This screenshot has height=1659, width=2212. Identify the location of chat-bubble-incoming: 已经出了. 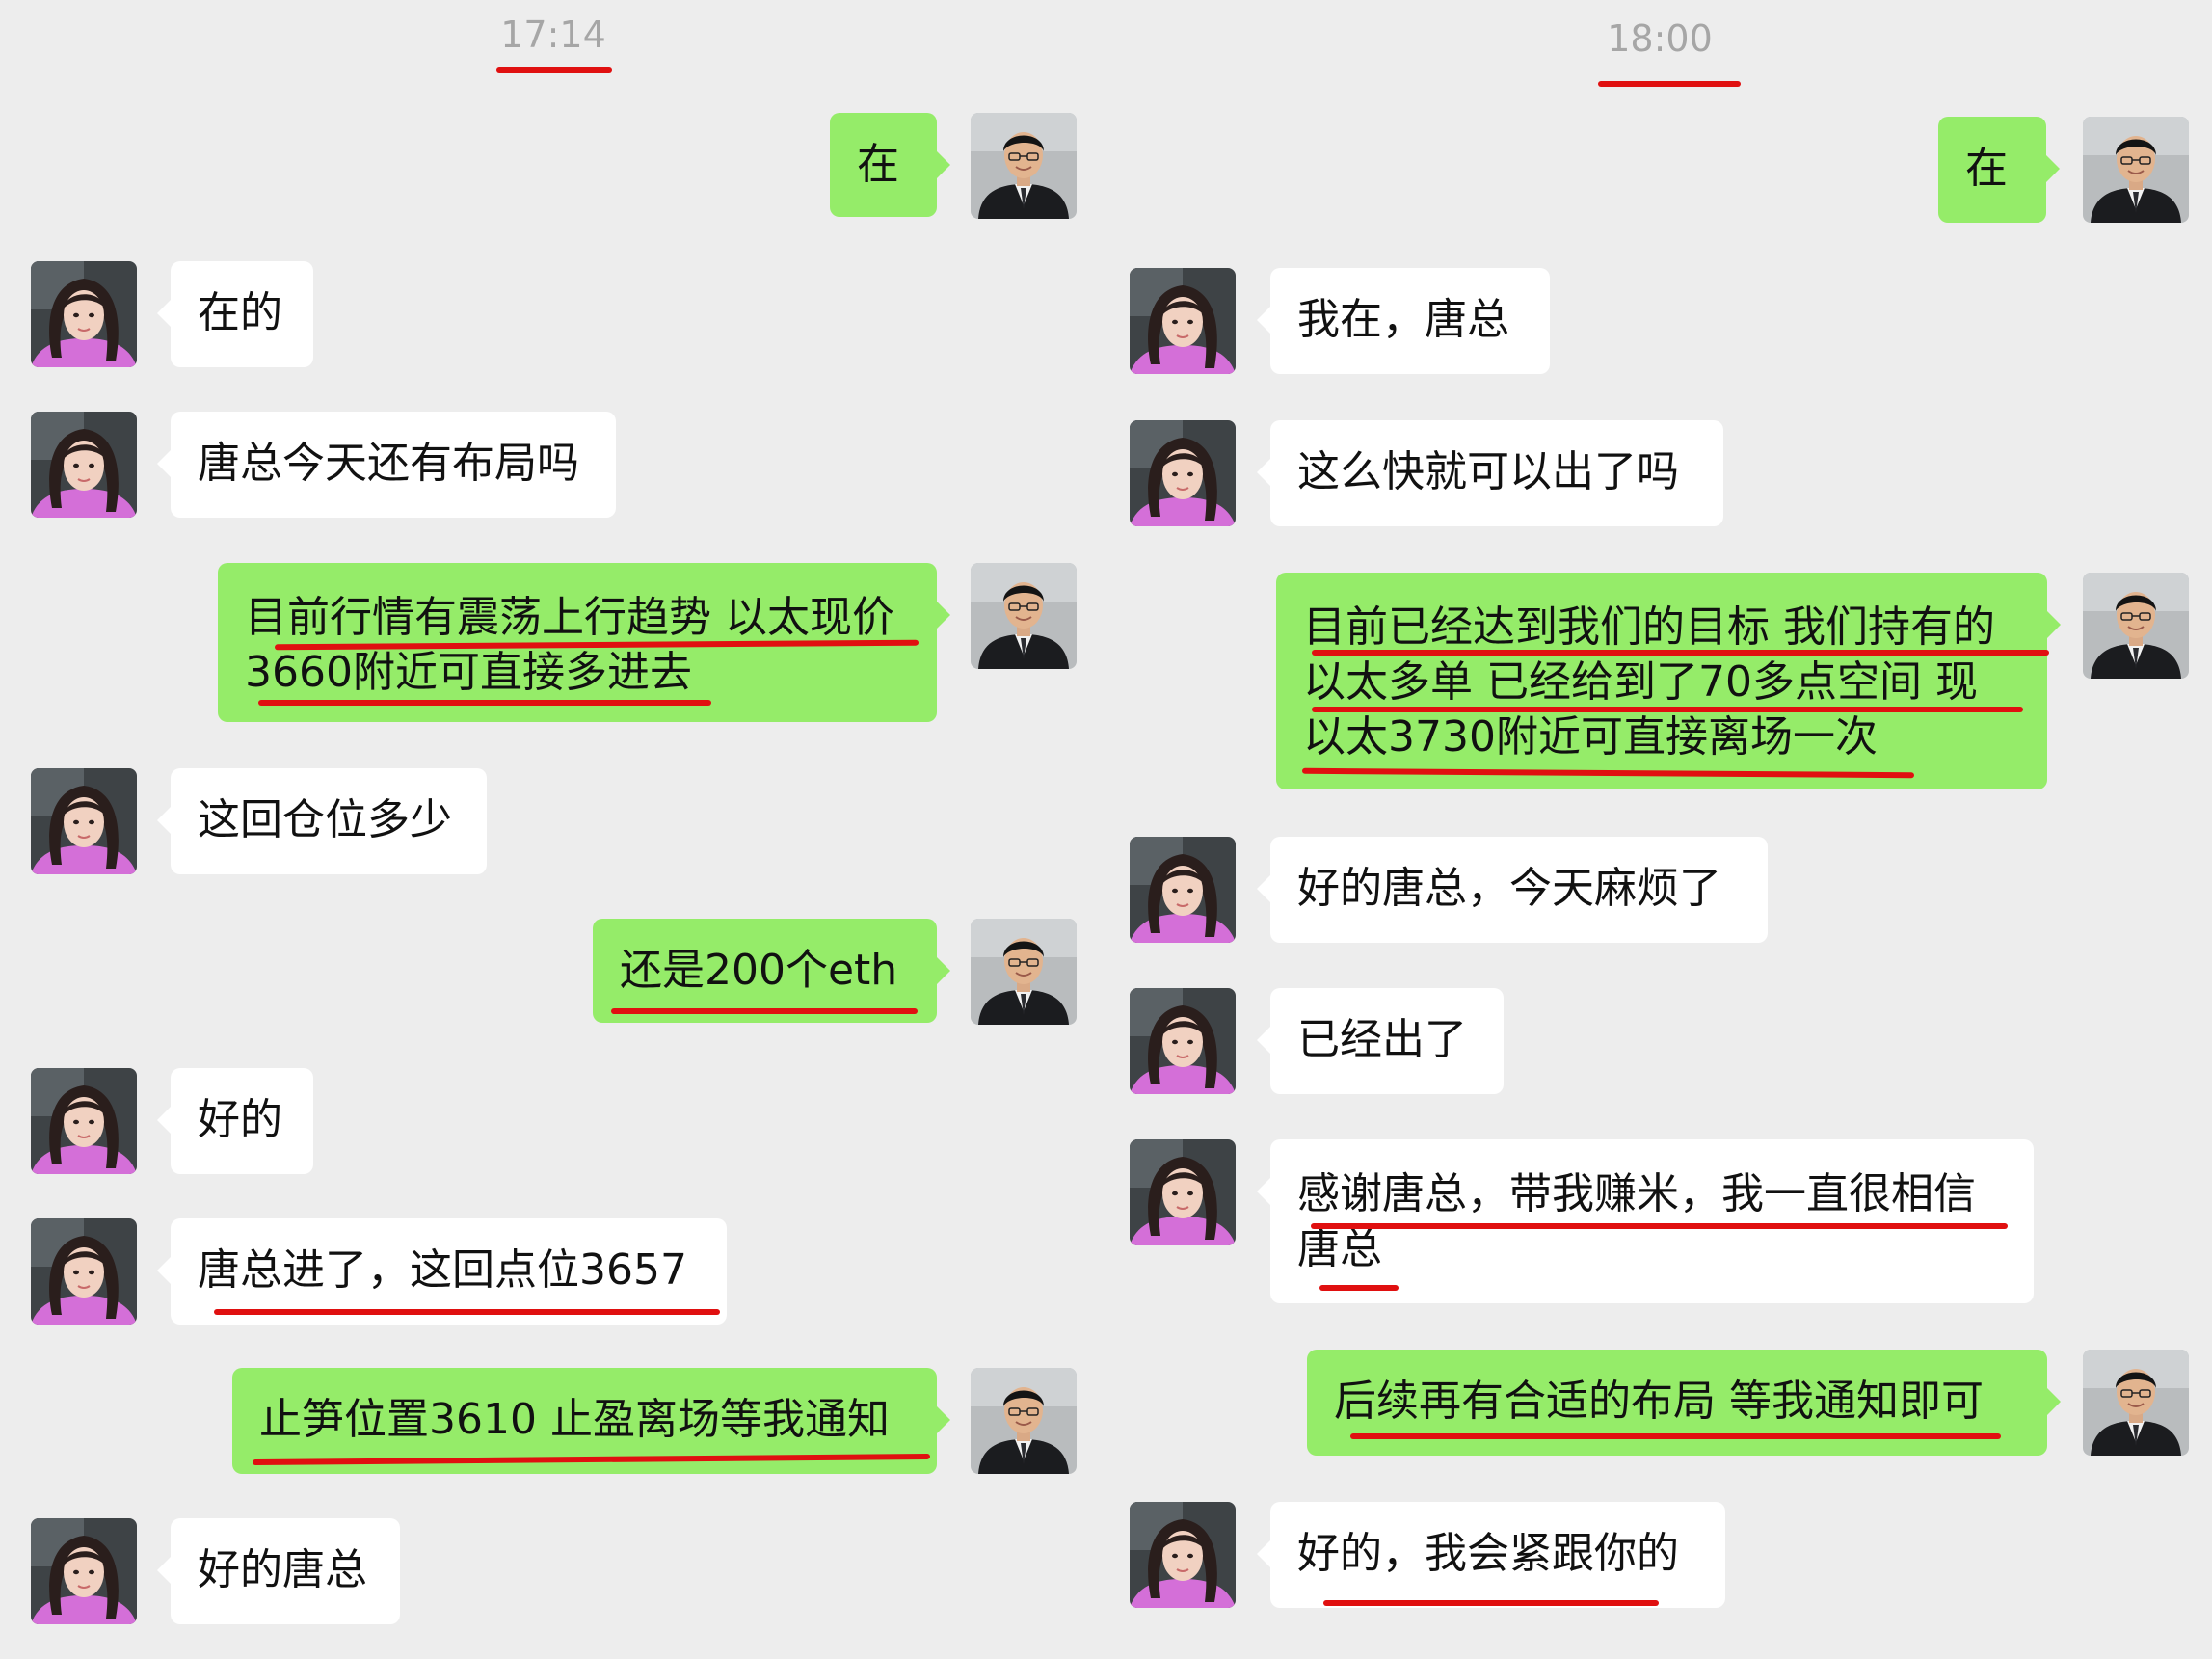
(1380, 1041).